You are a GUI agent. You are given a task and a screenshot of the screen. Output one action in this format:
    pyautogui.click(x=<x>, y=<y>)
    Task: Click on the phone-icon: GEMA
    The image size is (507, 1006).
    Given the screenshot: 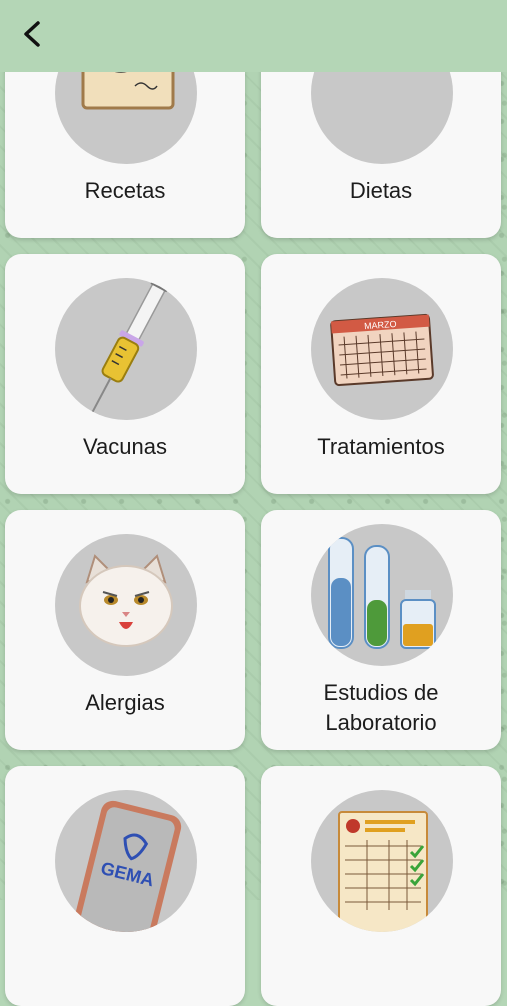 What is the action you would take?
    pyautogui.click(x=126, y=861)
    